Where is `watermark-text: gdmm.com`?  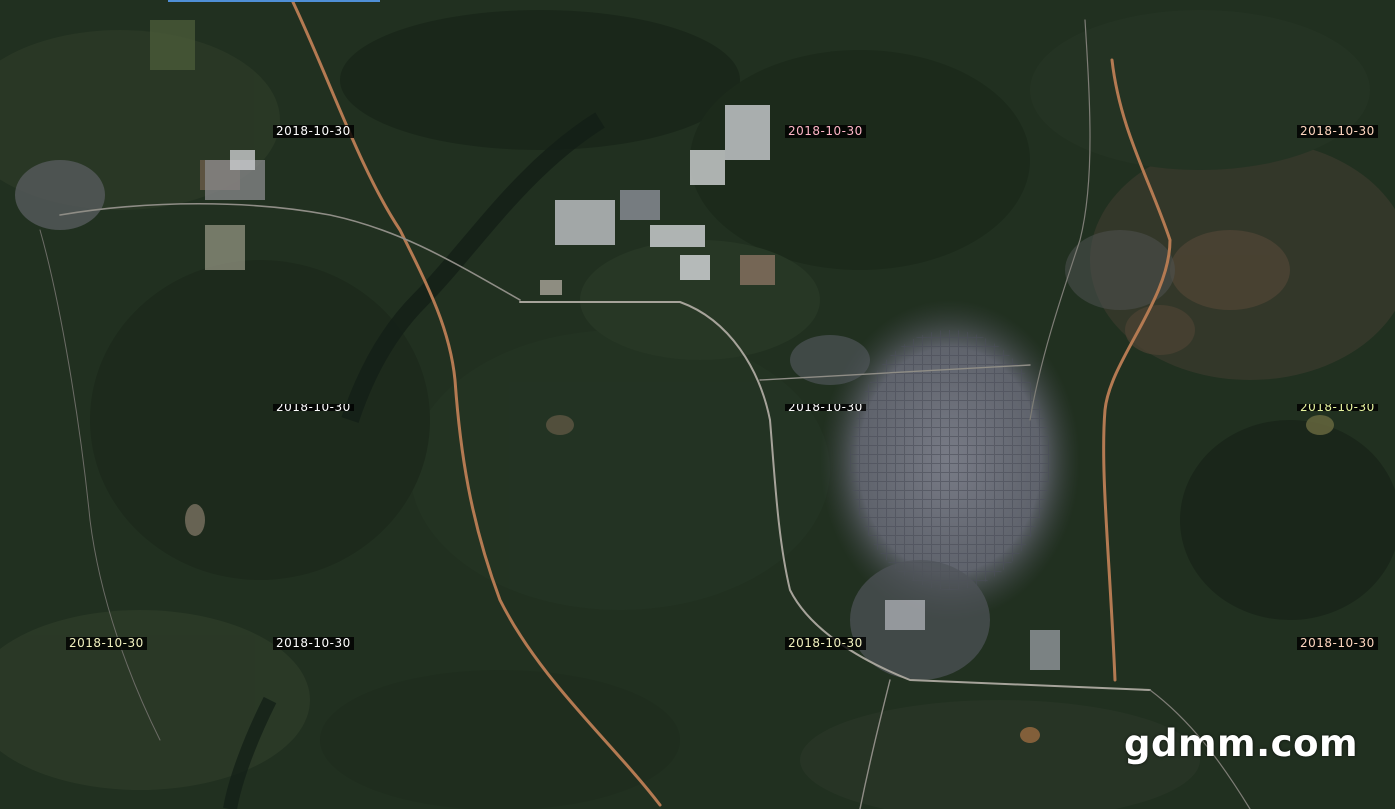 watermark-text: gdmm.com is located at coordinates (1241, 743).